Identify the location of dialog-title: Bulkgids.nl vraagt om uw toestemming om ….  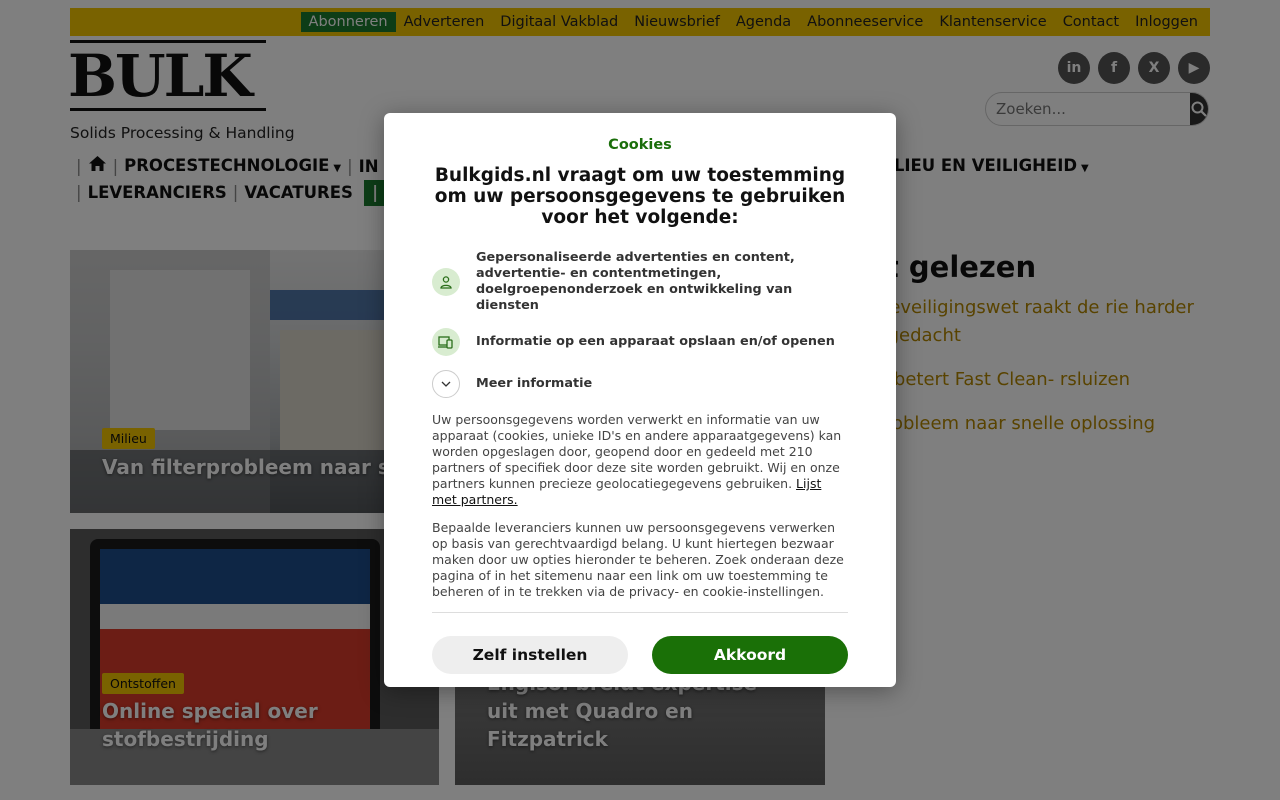
(640, 196).